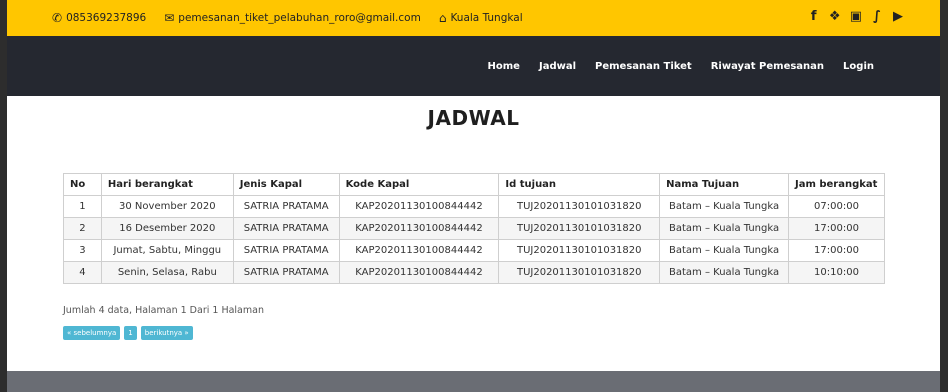 This screenshot has height=392, width=948. Describe the element at coordinates (82, 206) in the screenshot. I see `cell-no: 1` at that location.